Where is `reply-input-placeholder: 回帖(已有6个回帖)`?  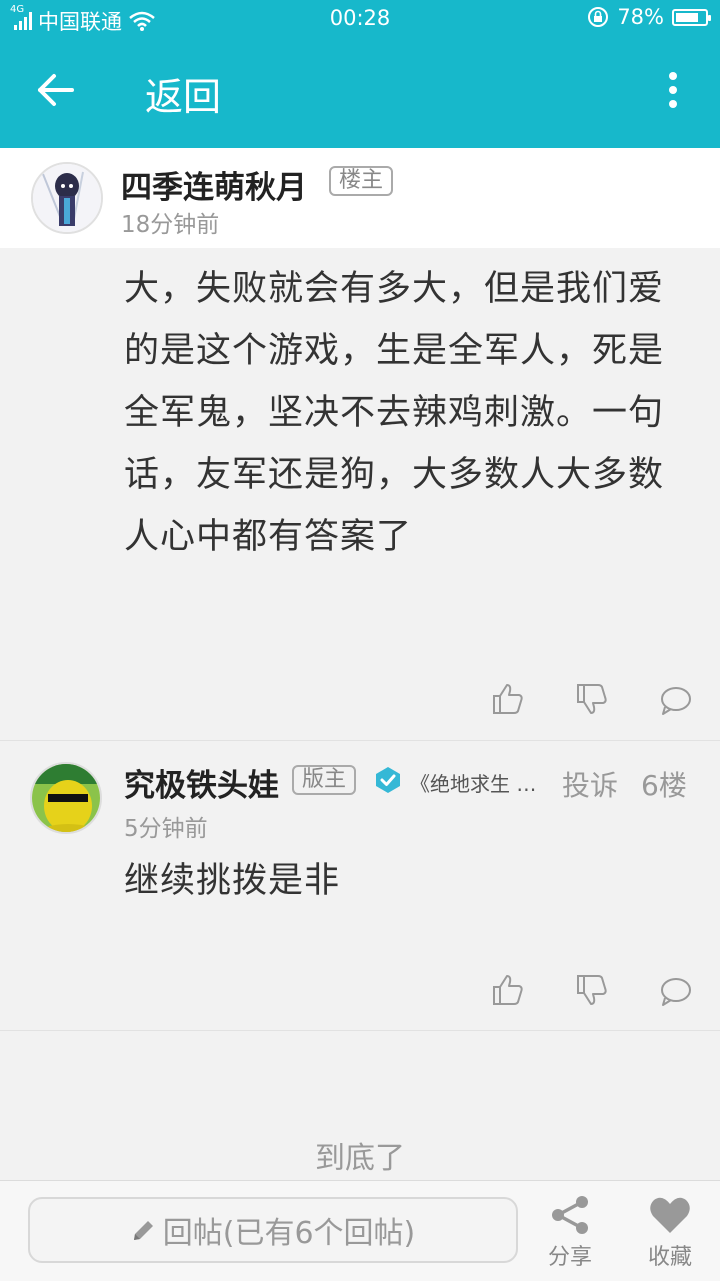
reply-input-placeholder: 回帖(已有6个回帖) is located at coordinates (289, 1233).